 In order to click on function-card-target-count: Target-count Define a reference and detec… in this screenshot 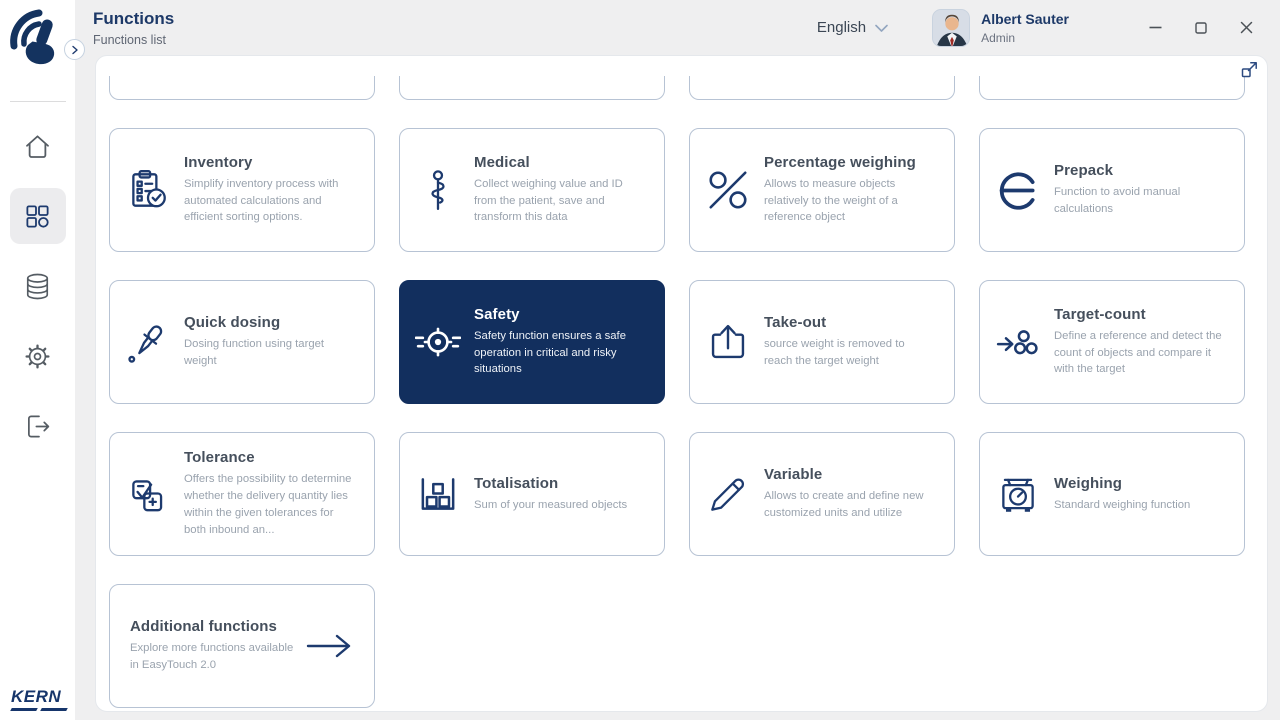, I will do `click(1112, 342)`.